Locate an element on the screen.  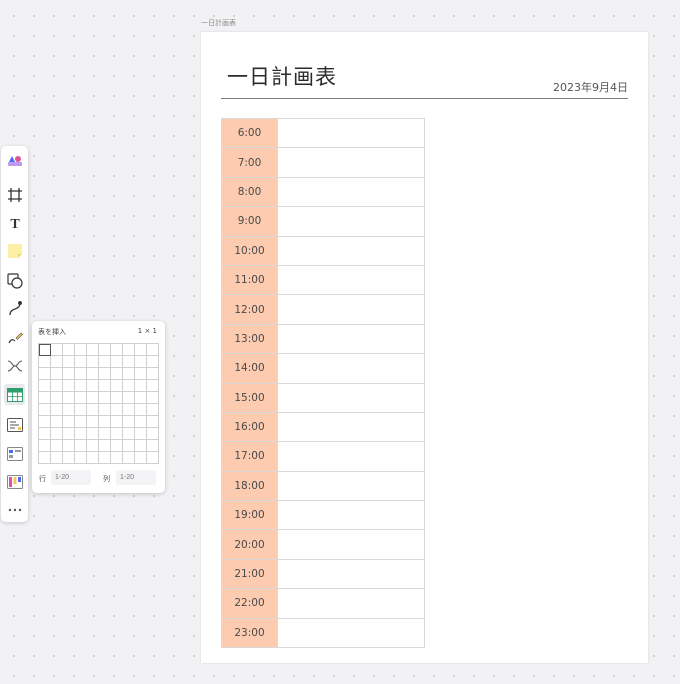
table-size-grid is located at coordinates (98, 403).